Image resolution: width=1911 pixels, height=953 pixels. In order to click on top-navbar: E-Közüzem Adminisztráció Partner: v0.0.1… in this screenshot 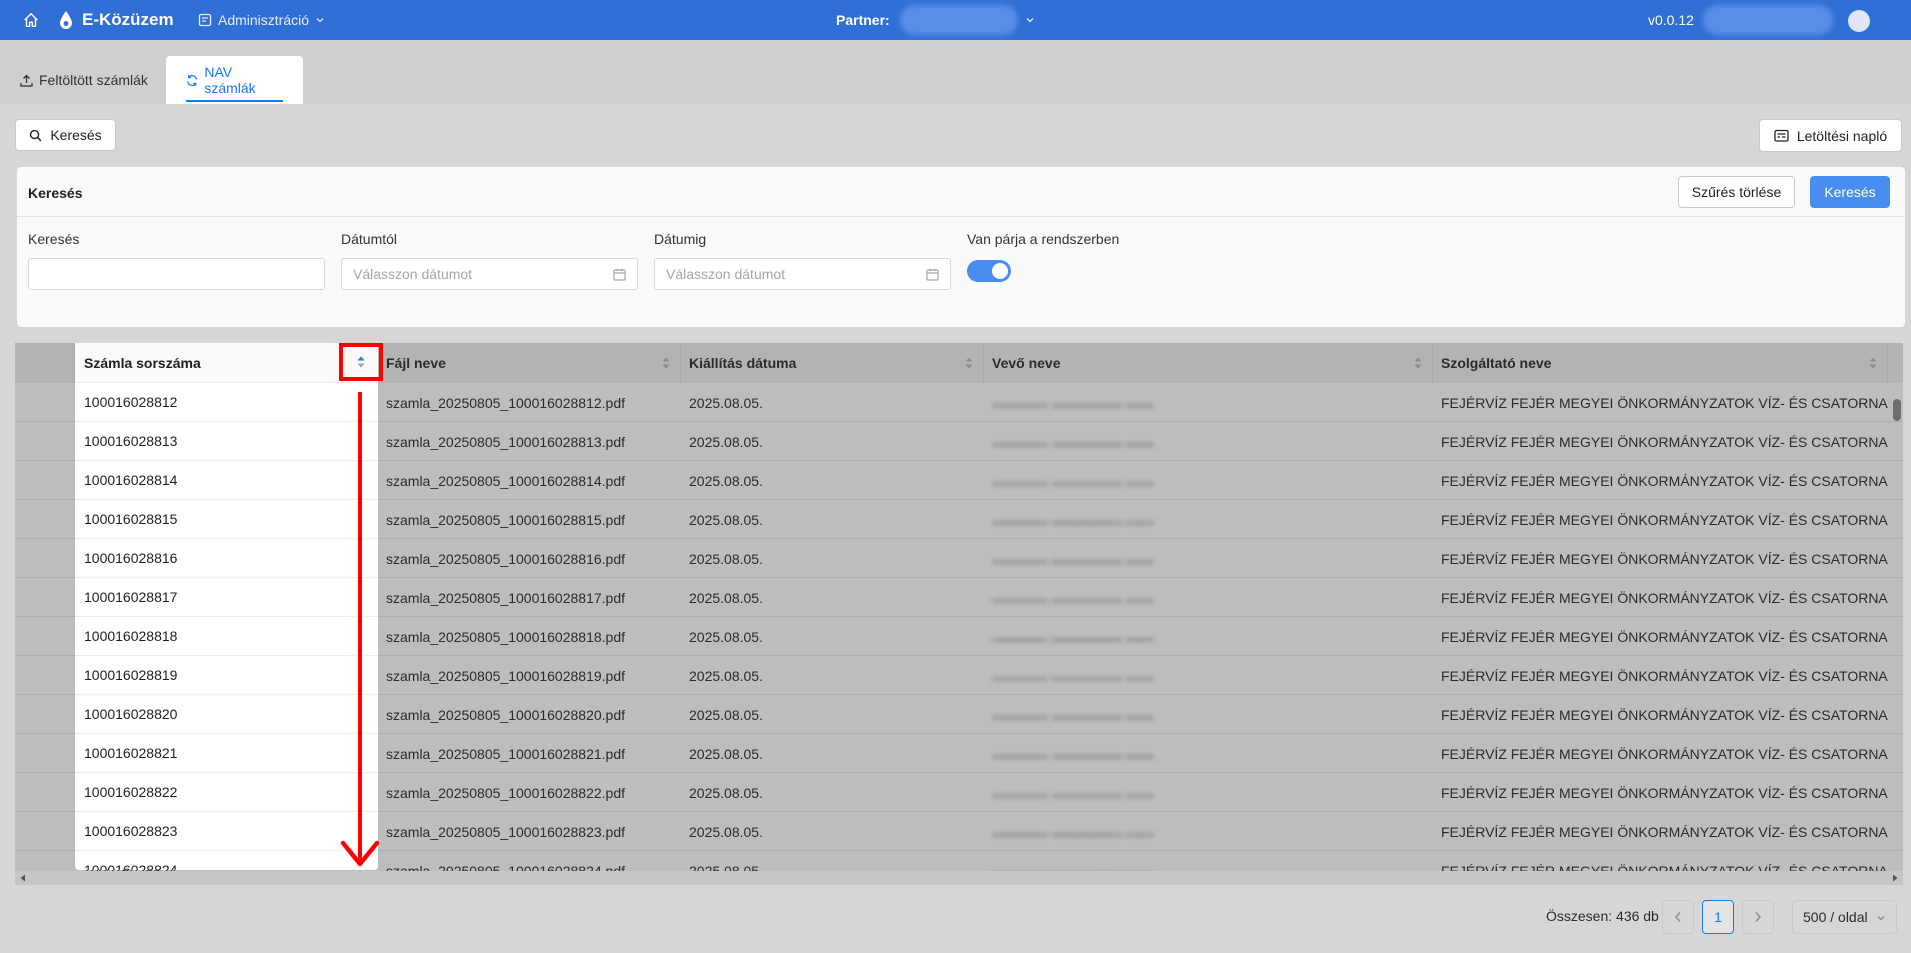, I will do `click(955, 20)`.